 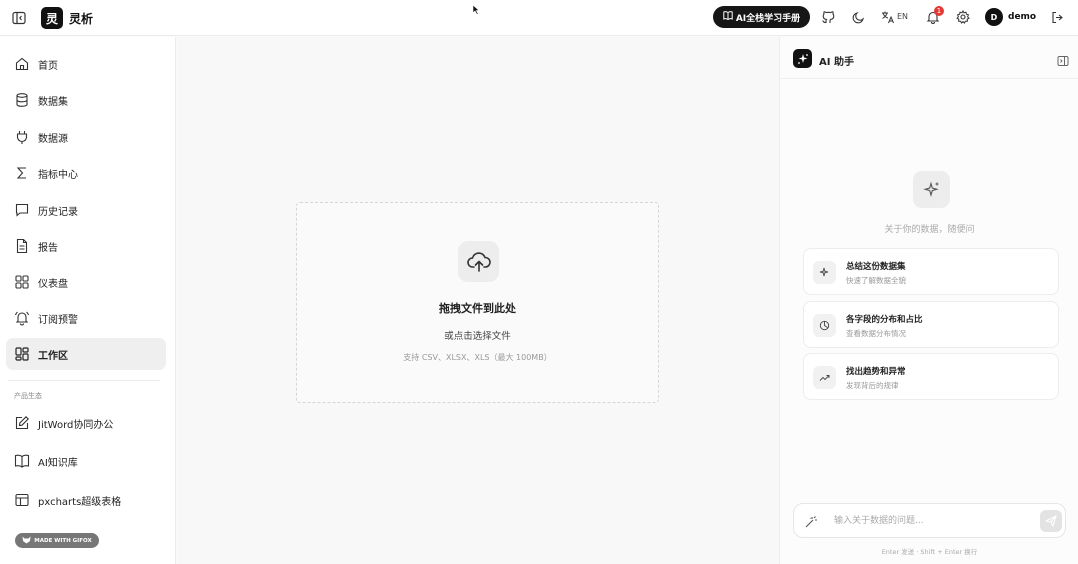 What do you see at coordinates (802, 58) in the screenshot?
I see `assistant-logo-icon` at bounding box center [802, 58].